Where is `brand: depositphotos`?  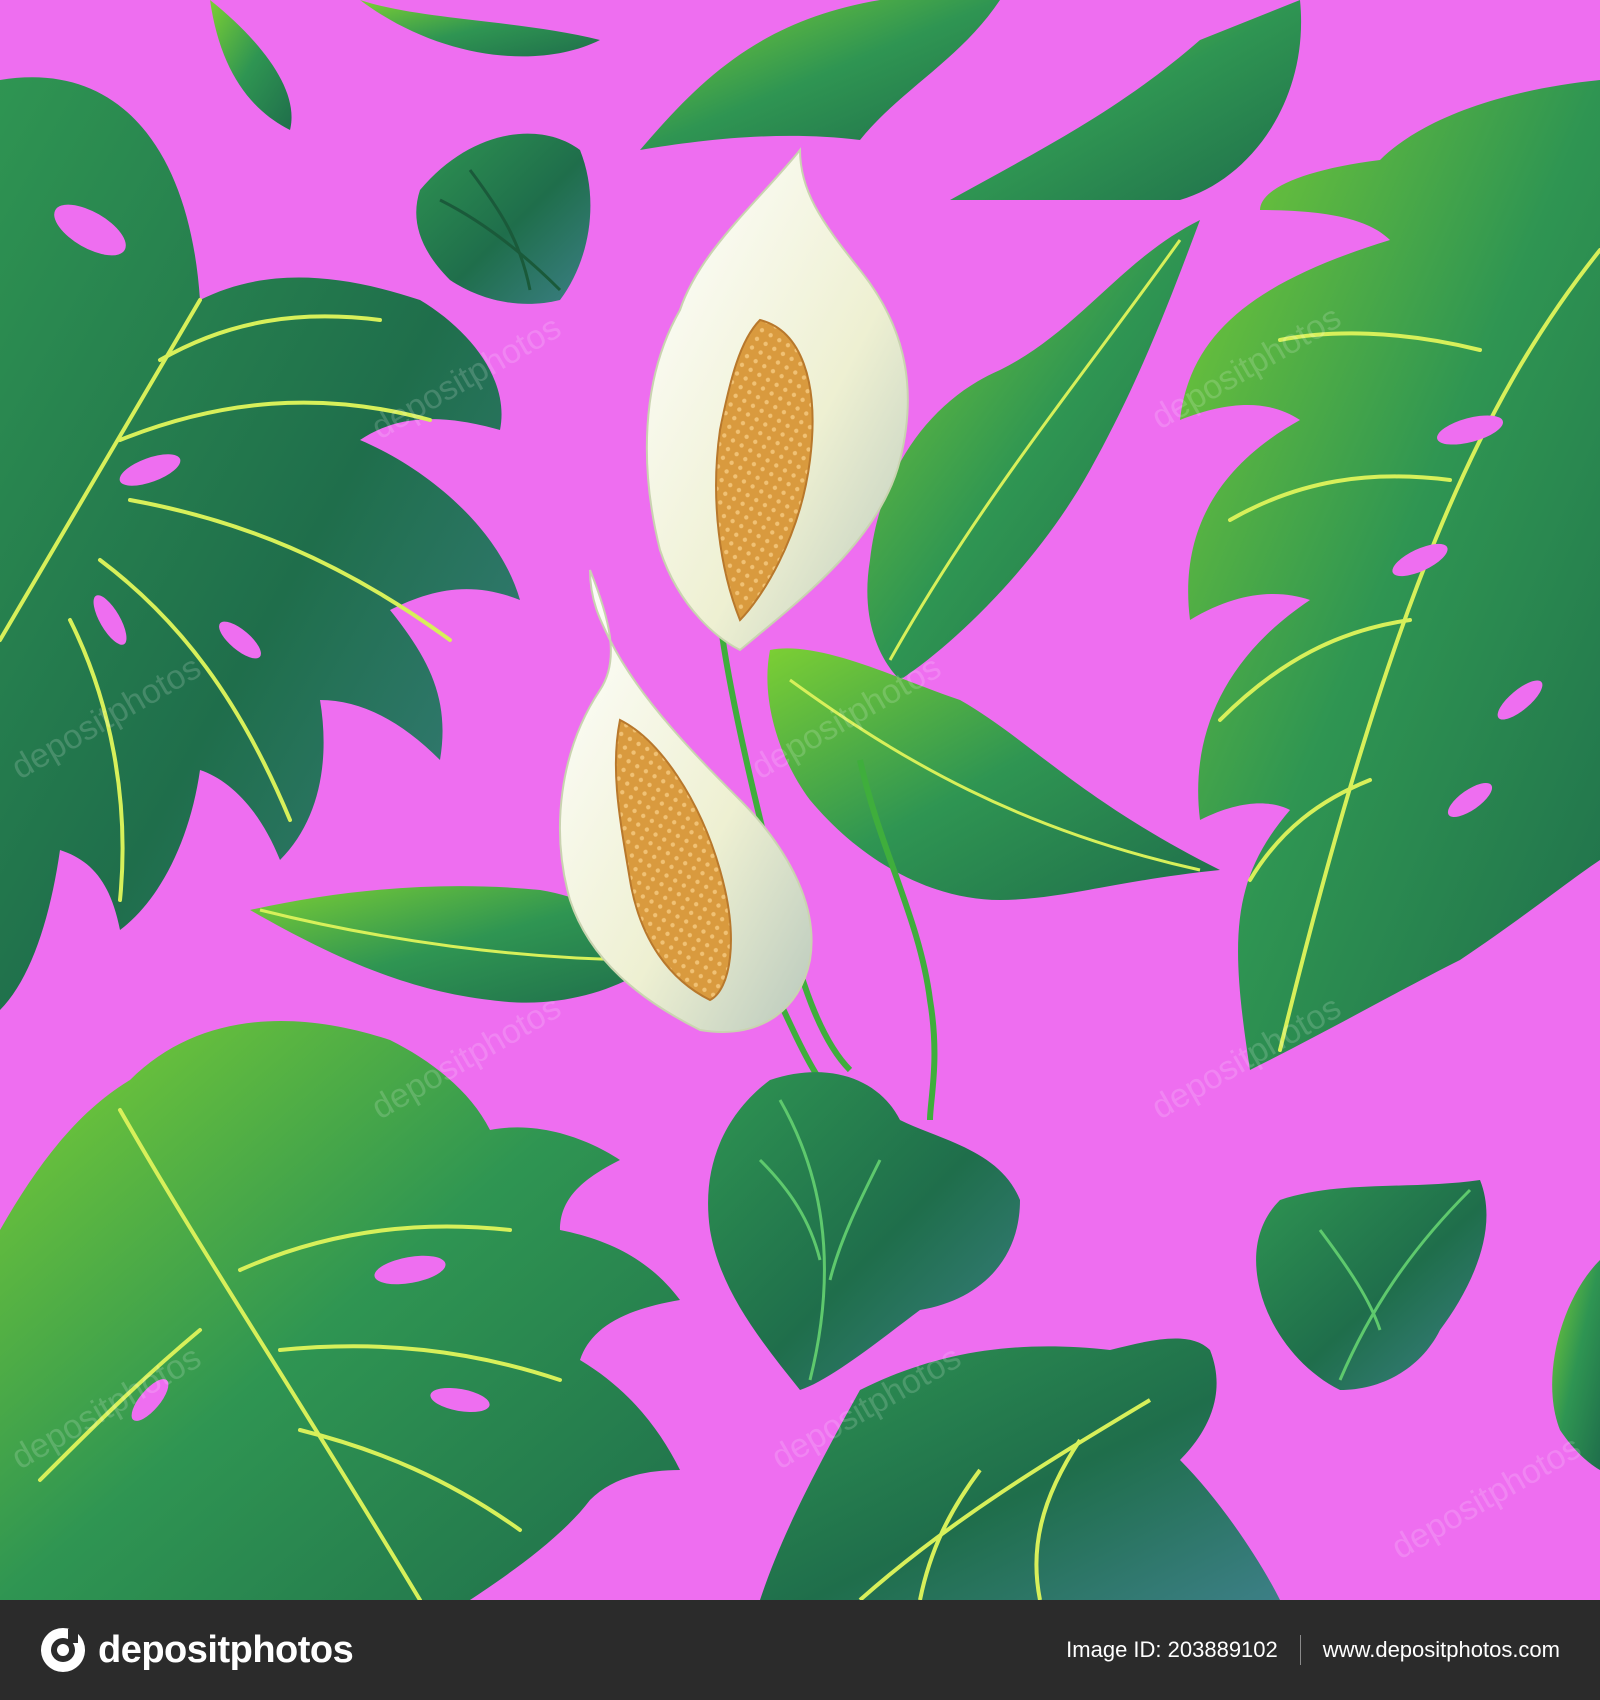 brand: depositphotos is located at coordinates (197, 1650).